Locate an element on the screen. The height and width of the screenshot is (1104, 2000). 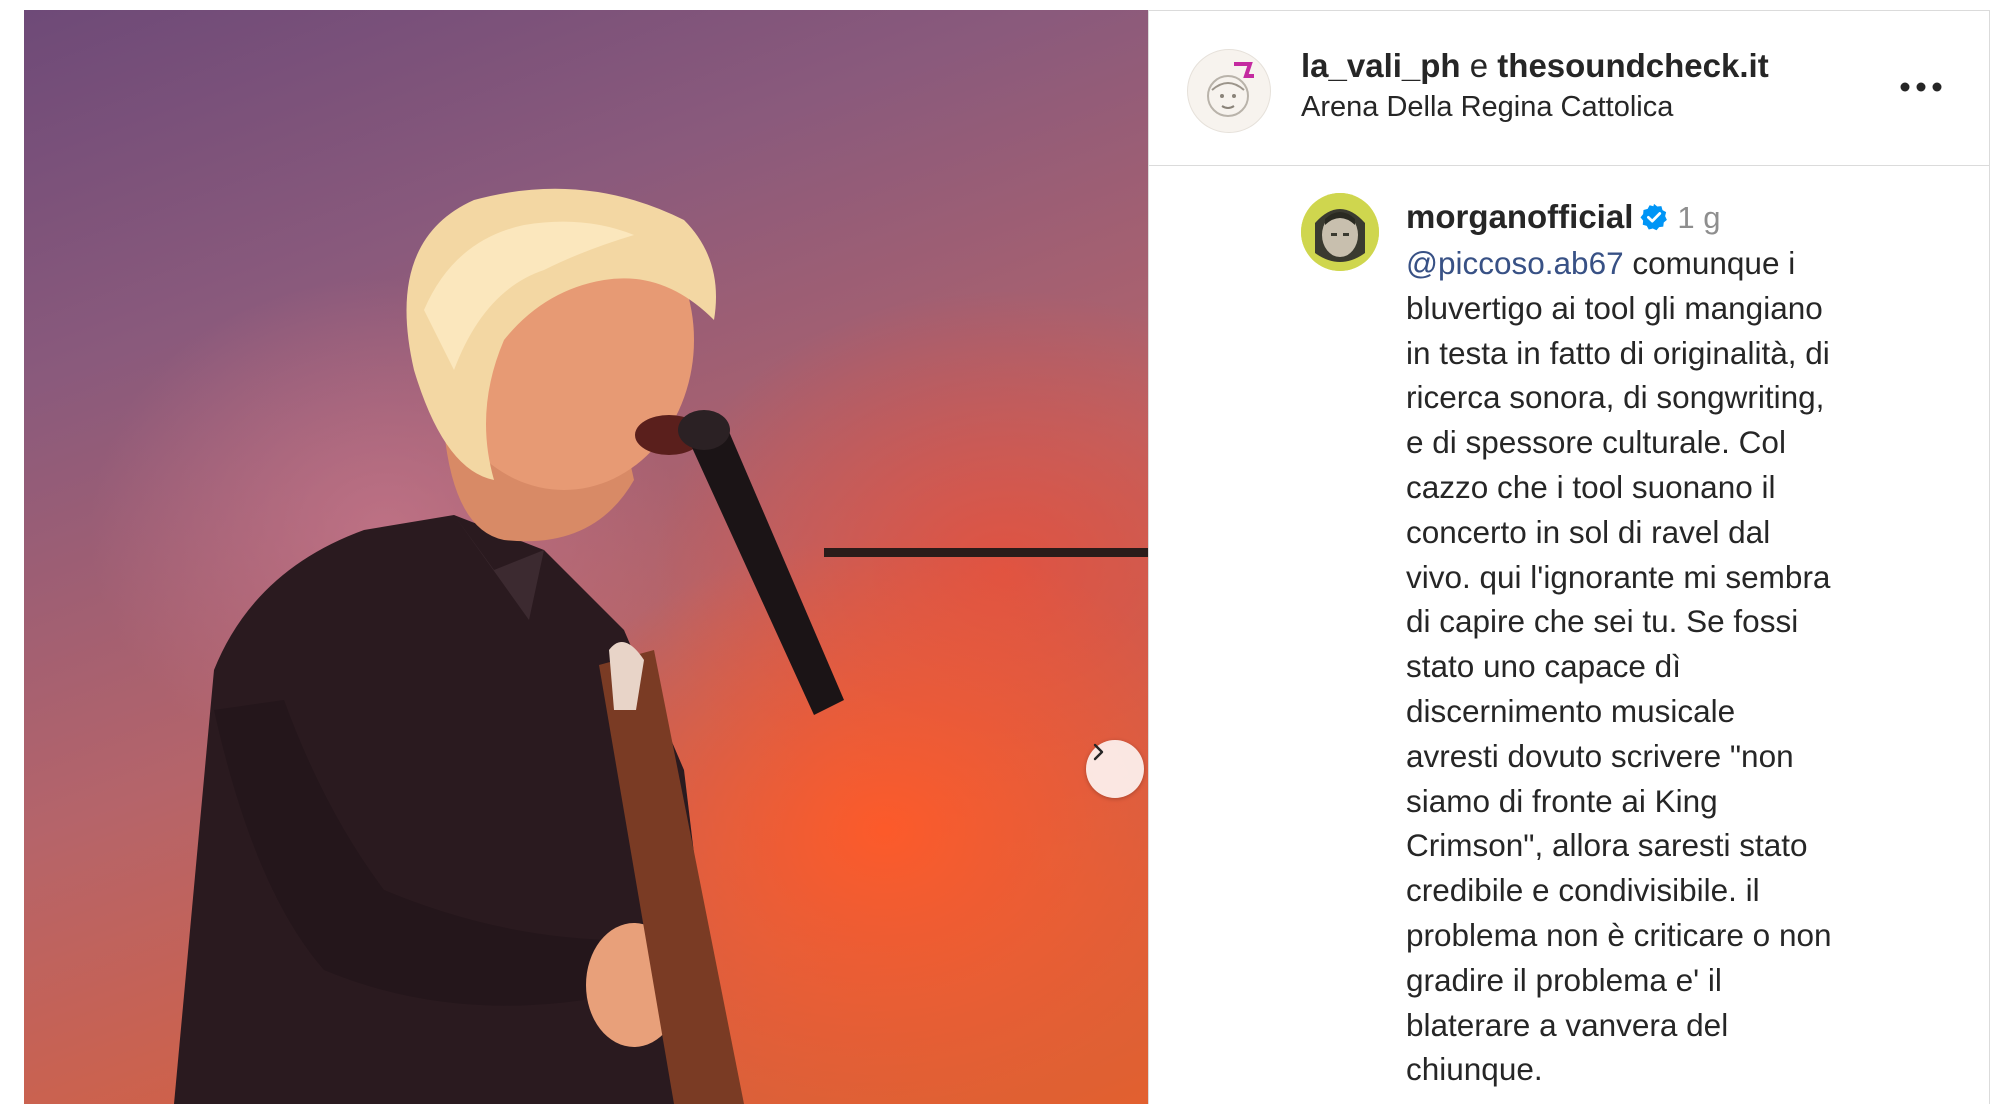
avatar-sketch-icon is located at coordinates (1230, 89).